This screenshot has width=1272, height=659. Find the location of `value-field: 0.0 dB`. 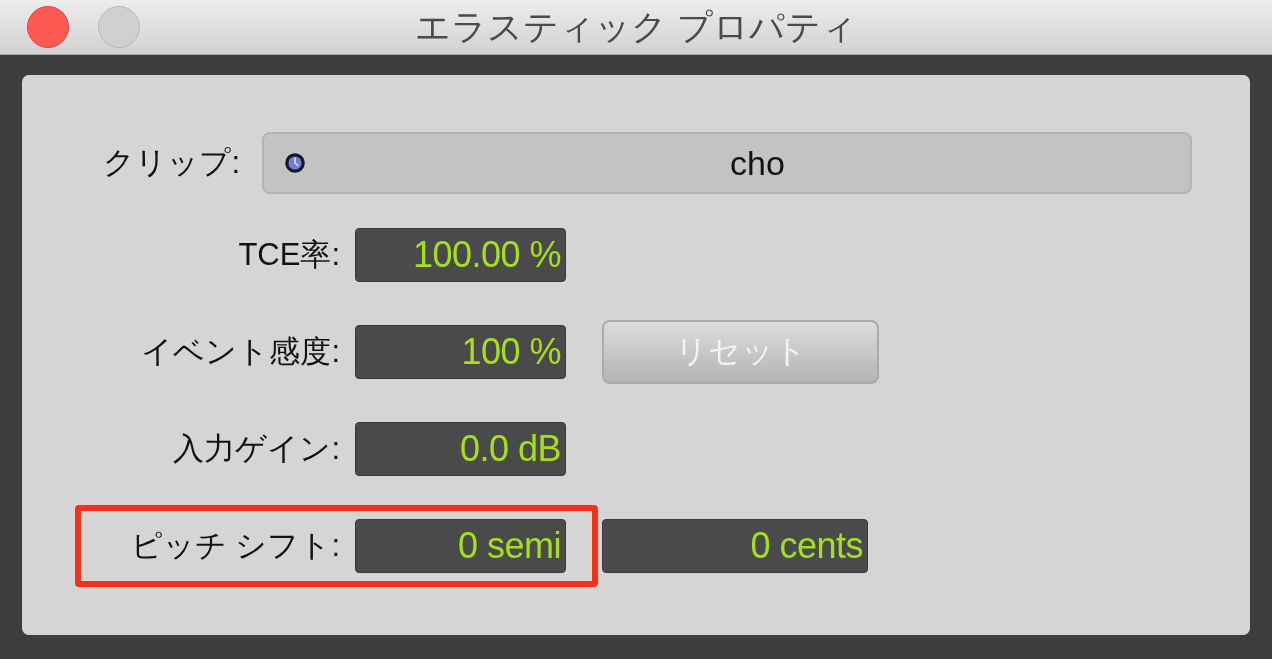

value-field: 0.0 dB is located at coordinates (460, 449).